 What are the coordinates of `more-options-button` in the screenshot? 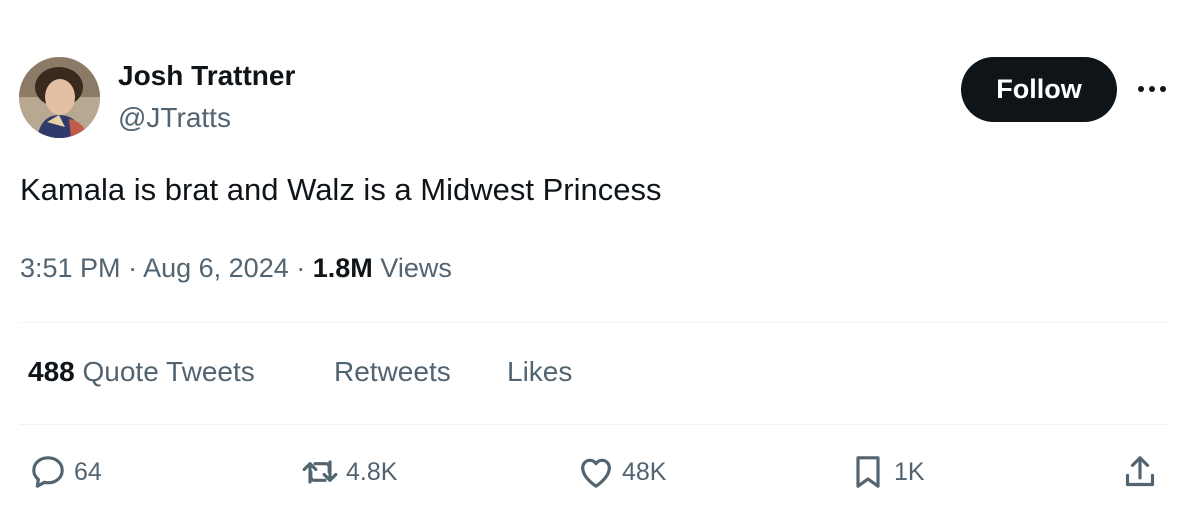 It's located at (1152, 89).